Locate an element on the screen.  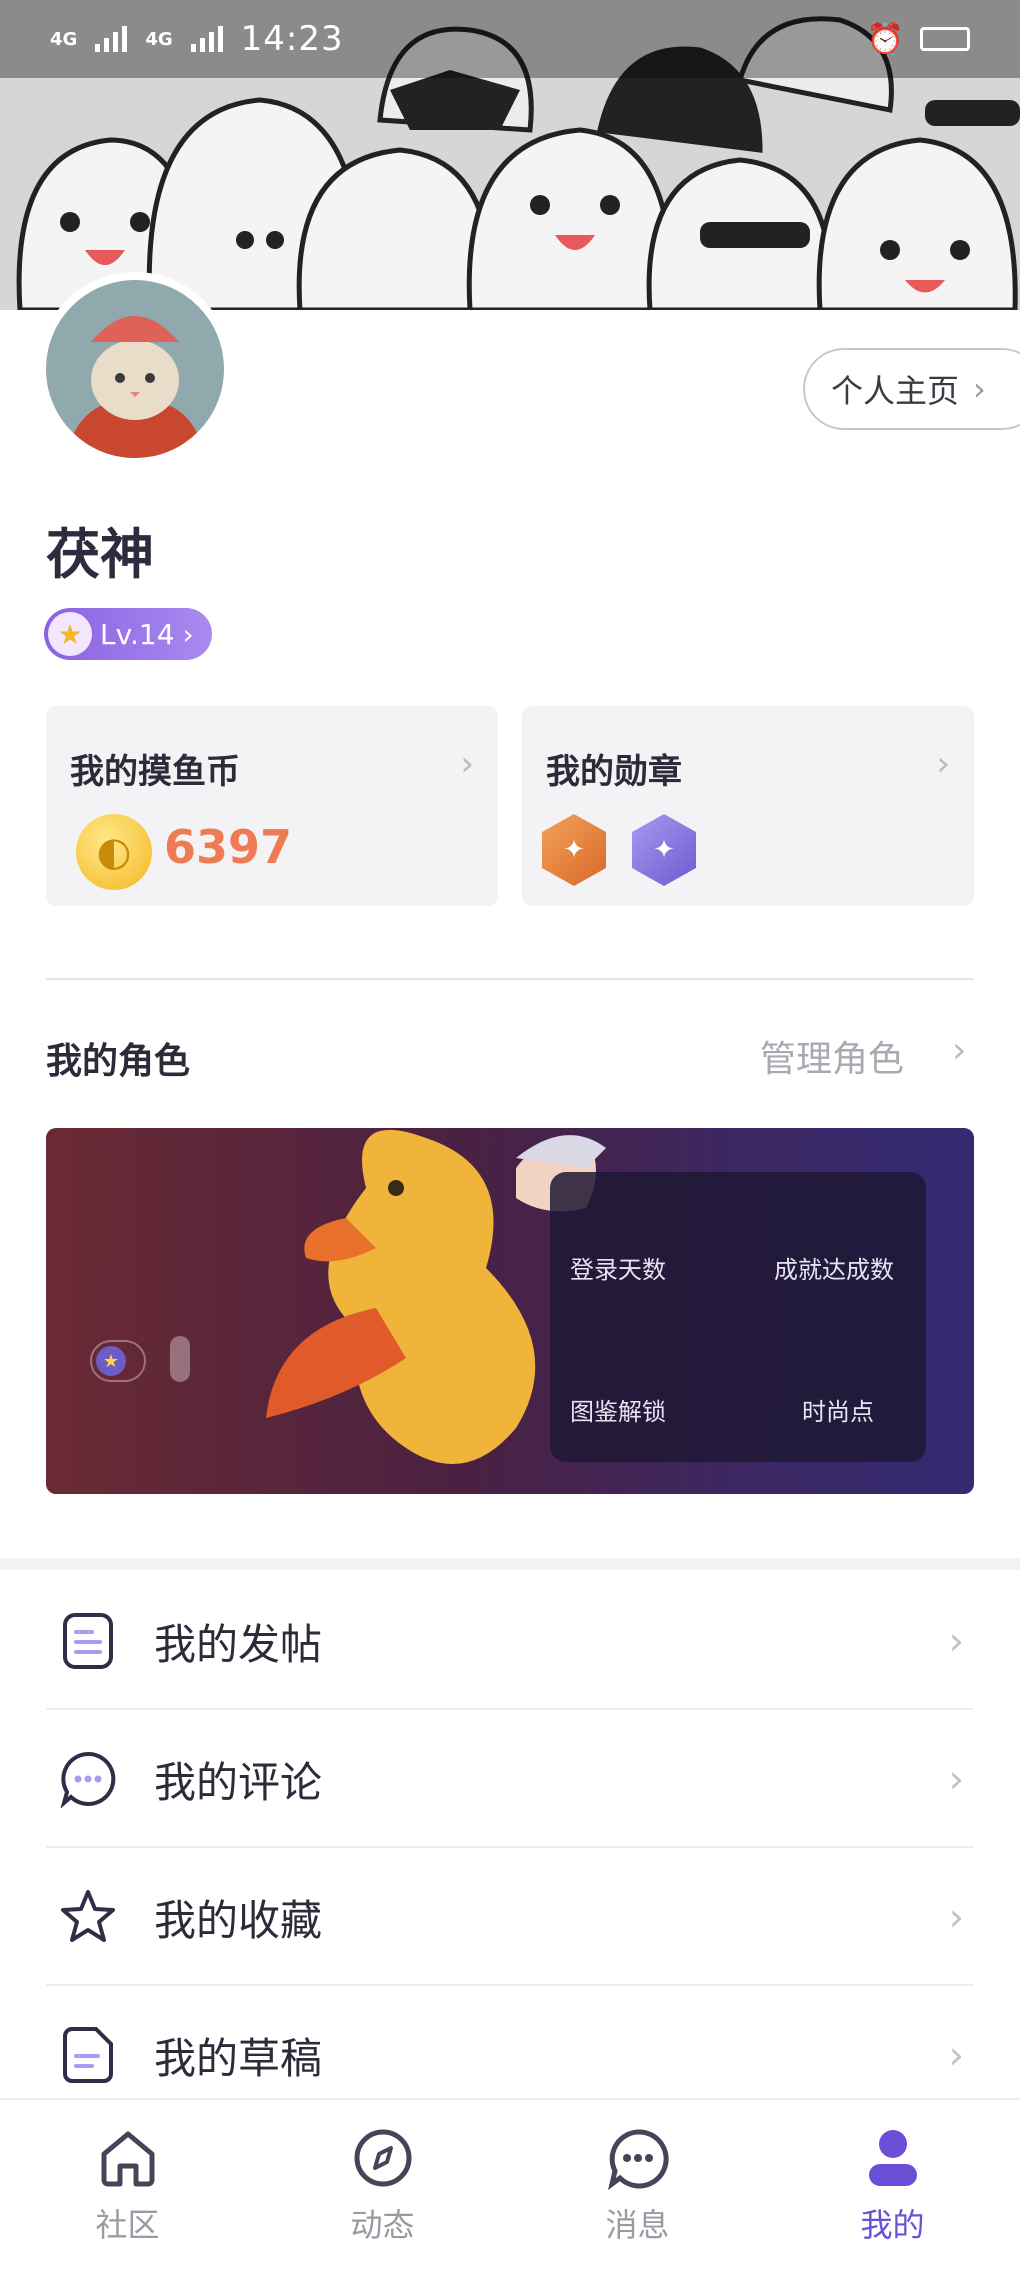
username: 茯神 is located at coordinates (100, 554).